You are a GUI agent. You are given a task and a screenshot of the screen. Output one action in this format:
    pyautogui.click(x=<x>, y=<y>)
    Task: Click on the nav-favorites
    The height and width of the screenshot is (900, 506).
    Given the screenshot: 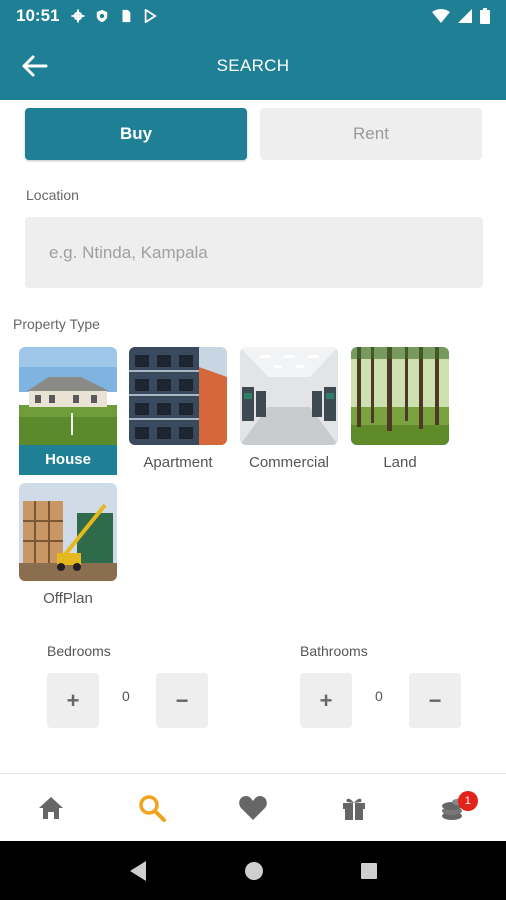 What is the action you would take?
    pyautogui.click(x=252, y=807)
    